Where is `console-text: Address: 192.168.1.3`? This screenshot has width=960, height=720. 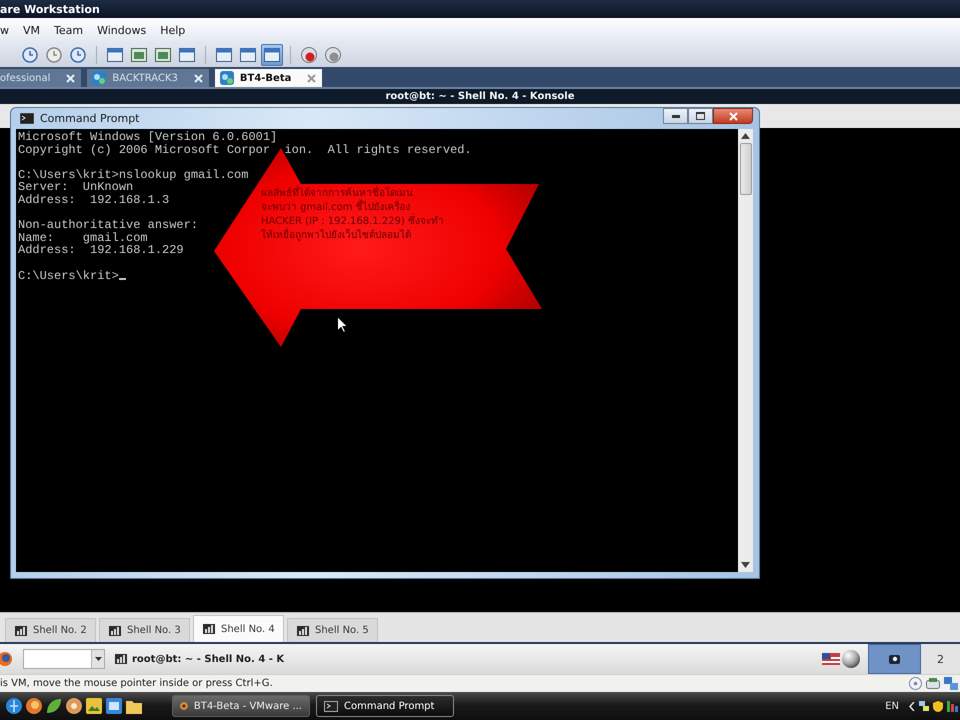
console-text: Address: 192.168.1.3 is located at coordinates (94, 200).